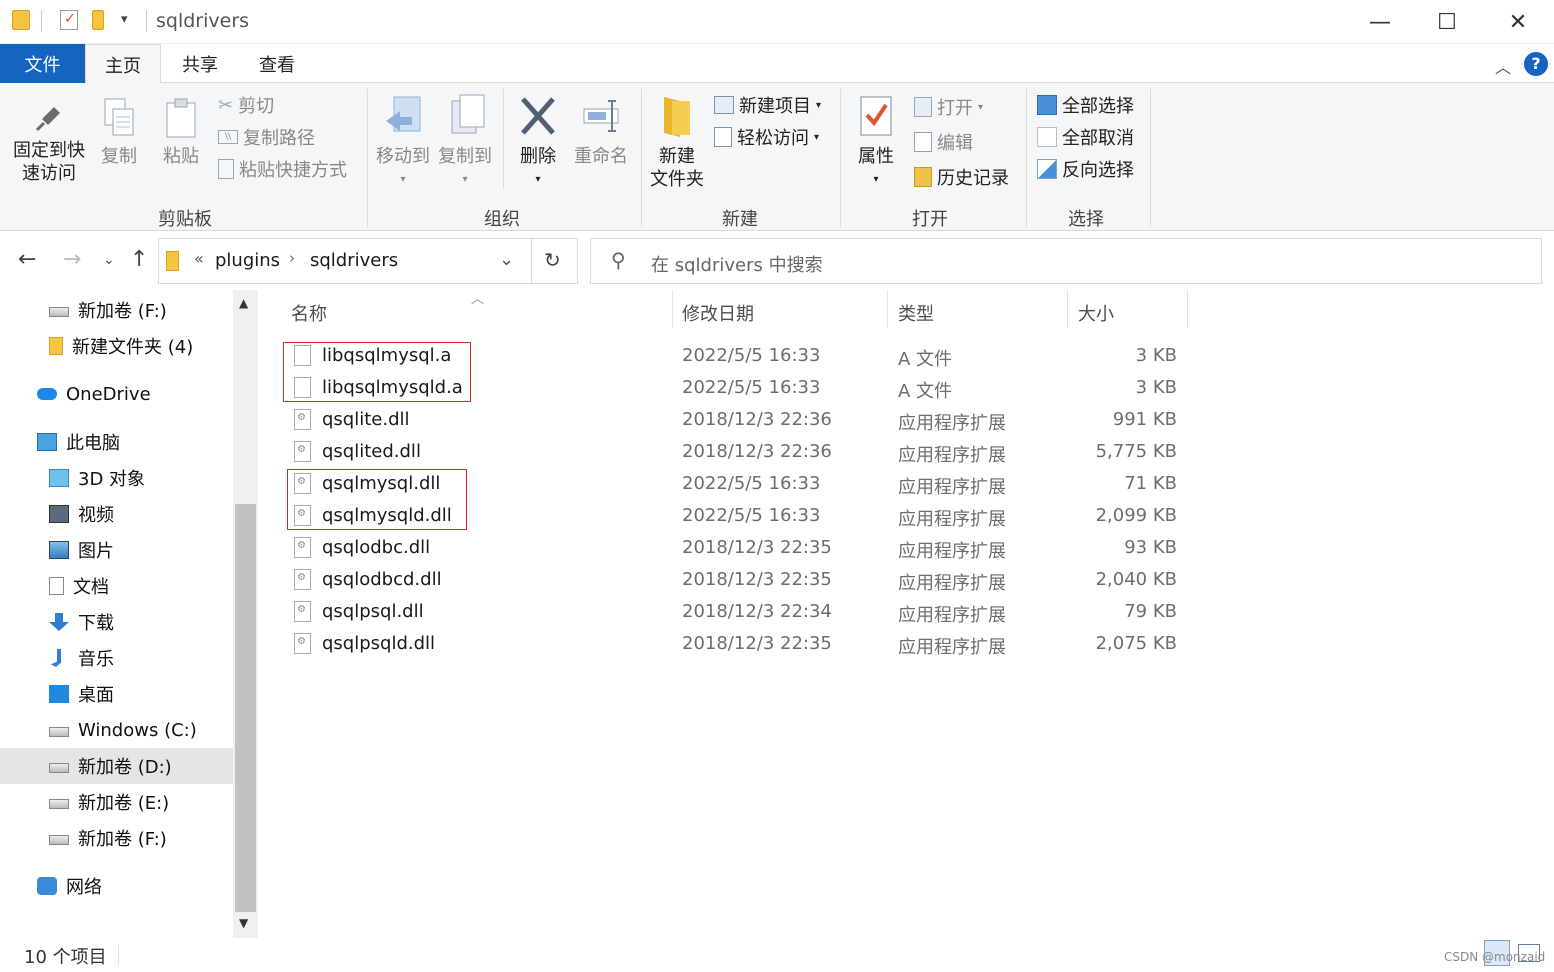 The width and height of the screenshot is (1554, 972). I want to click on nav-item: 文档, so click(116, 586).